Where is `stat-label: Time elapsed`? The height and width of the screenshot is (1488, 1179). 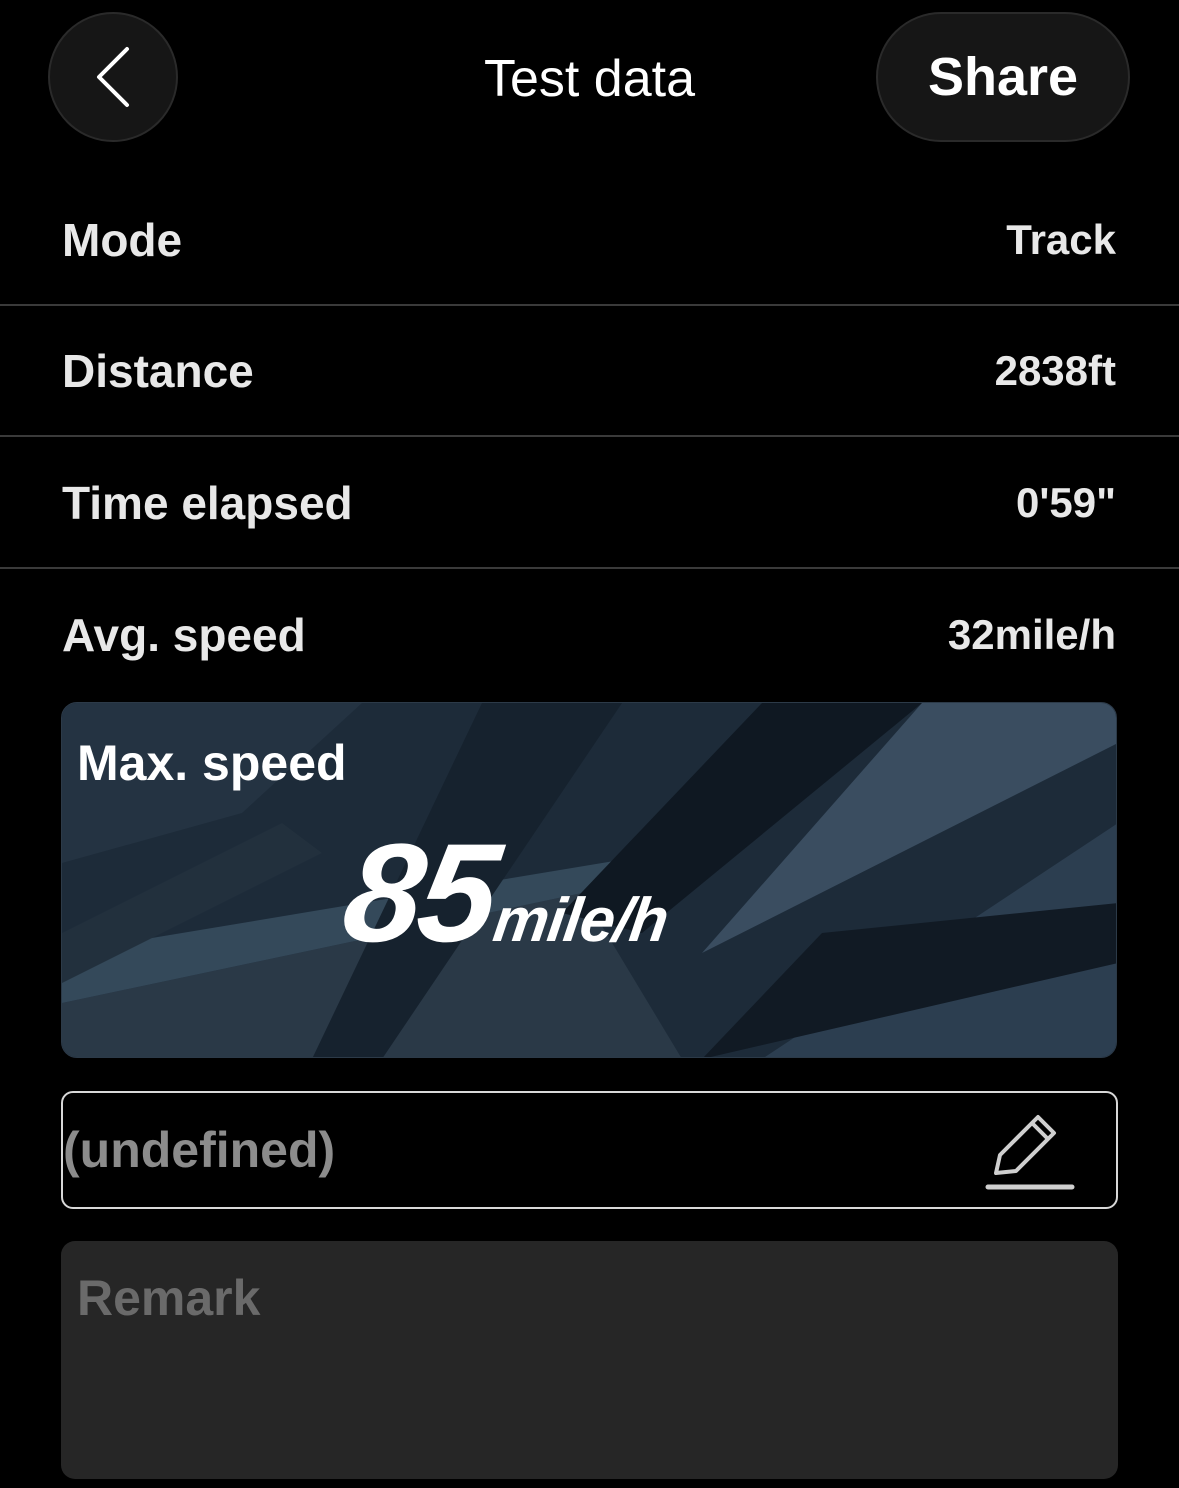 stat-label: Time elapsed is located at coordinates (207, 503).